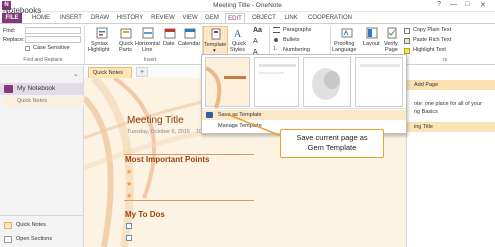  I want to click on find-replace-group-label: Find and Replace, so click(43, 60).